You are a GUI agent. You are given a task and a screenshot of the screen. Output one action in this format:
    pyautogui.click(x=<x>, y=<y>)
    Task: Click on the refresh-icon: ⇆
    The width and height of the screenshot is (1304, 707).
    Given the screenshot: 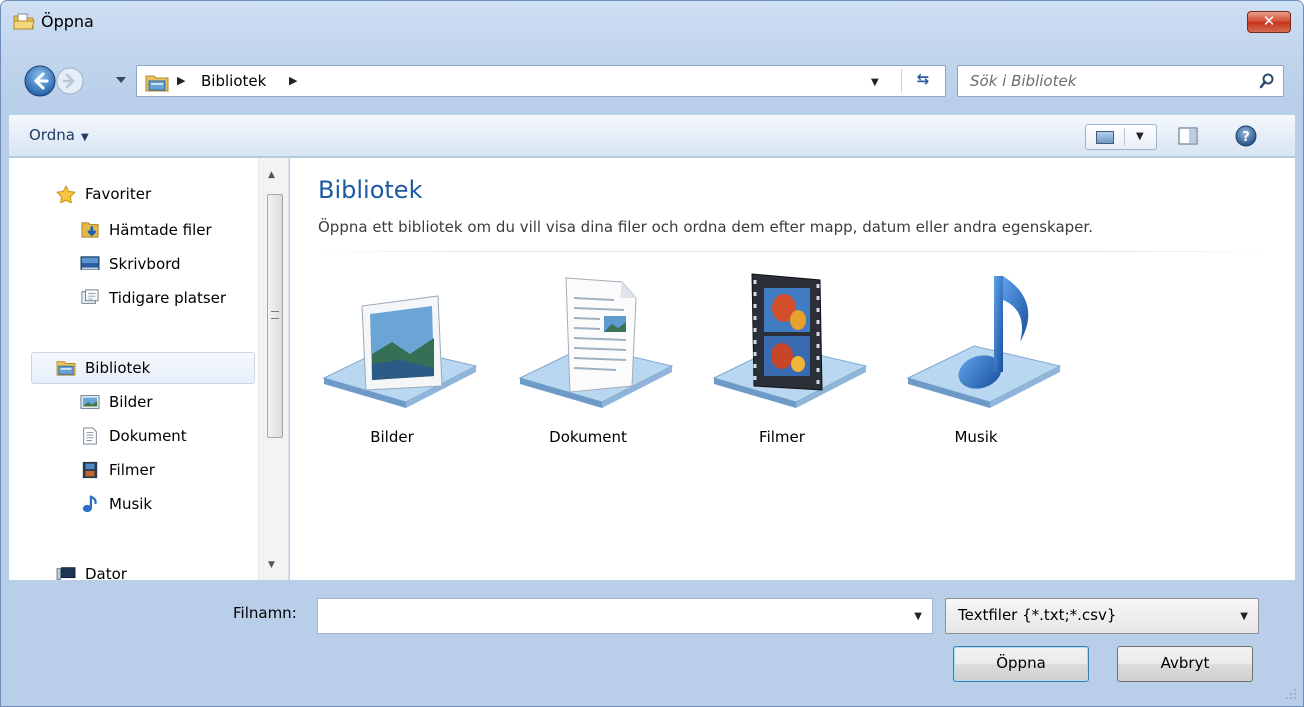 What is the action you would take?
    pyautogui.click(x=923, y=81)
    